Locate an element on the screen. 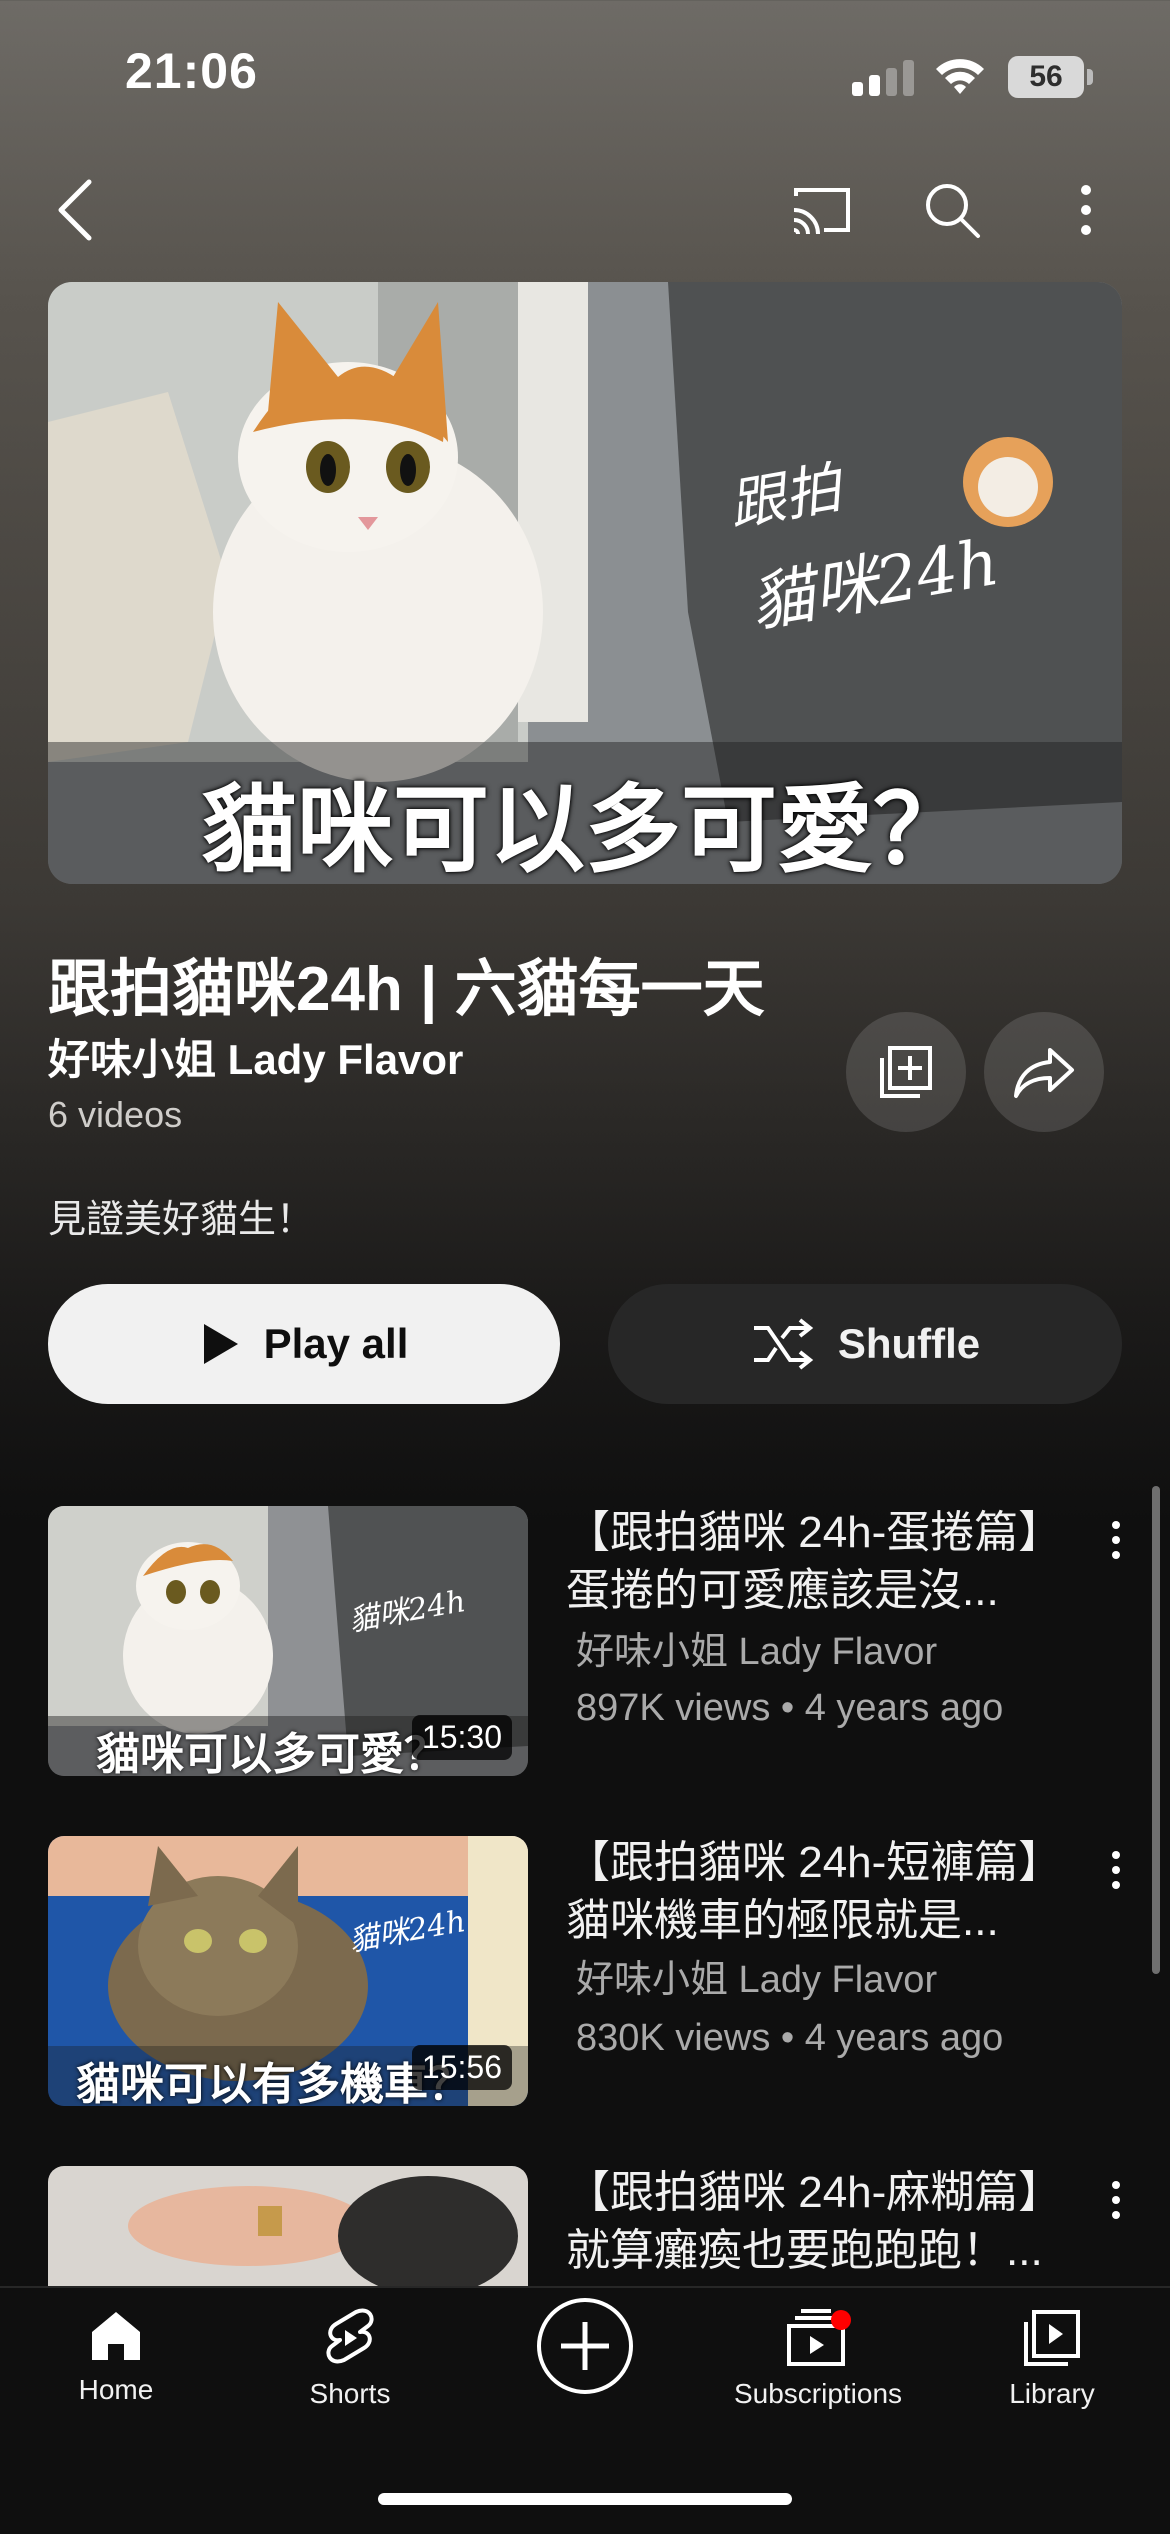 The height and width of the screenshot is (2534, 1170). back-icon is located at coordinates (75, 210).